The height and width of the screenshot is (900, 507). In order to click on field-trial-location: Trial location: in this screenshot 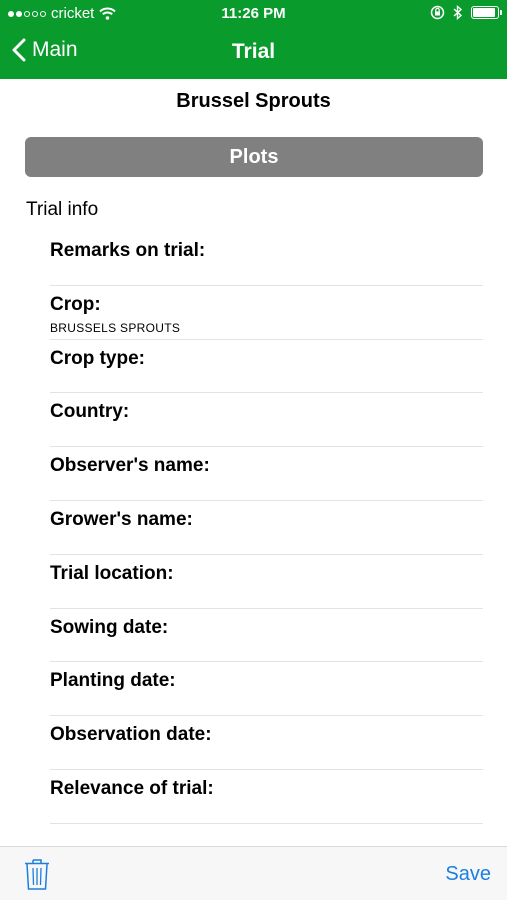, I will do `click(266, 582)`.